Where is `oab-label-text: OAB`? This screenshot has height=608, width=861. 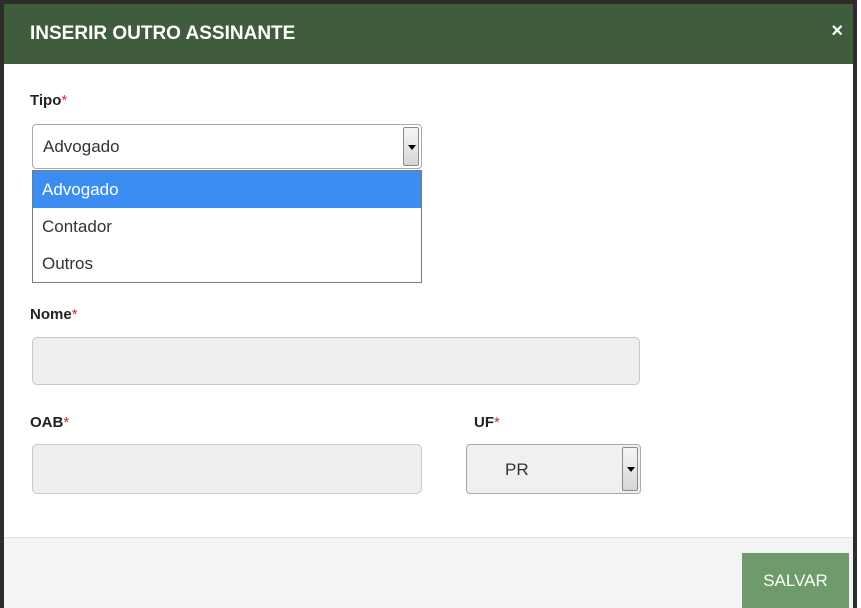 oab-label-text: OAB is located at coordinates (47, 422).